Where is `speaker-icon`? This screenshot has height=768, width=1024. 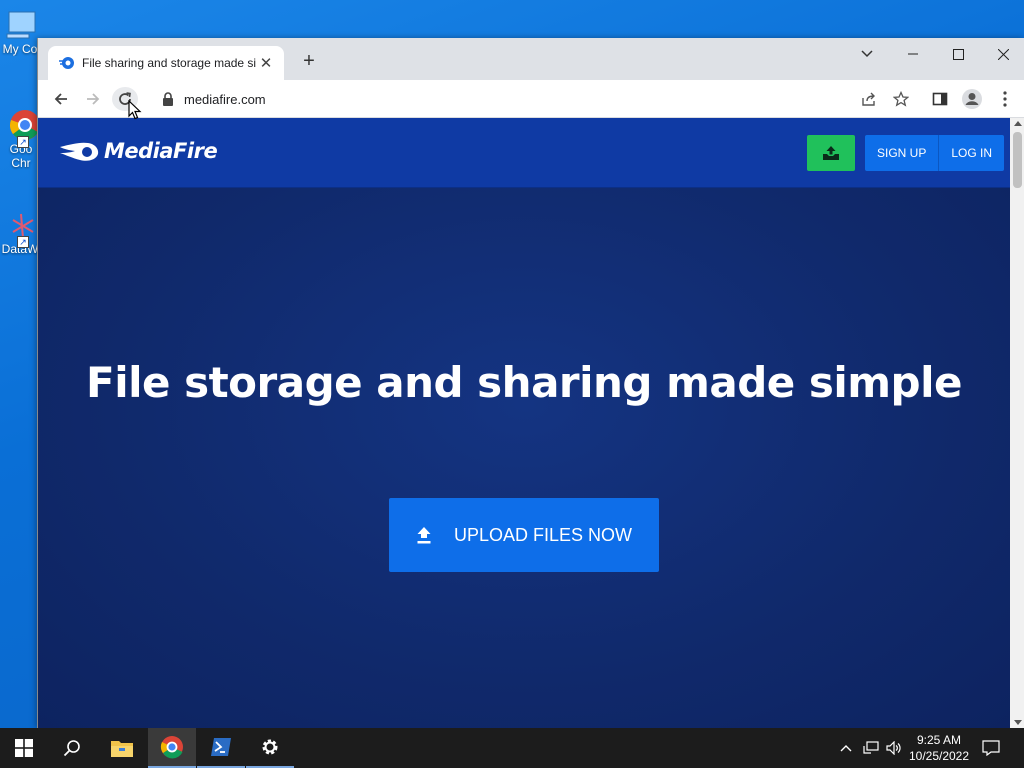 speaker-icon is located at coordinates (893, 748).